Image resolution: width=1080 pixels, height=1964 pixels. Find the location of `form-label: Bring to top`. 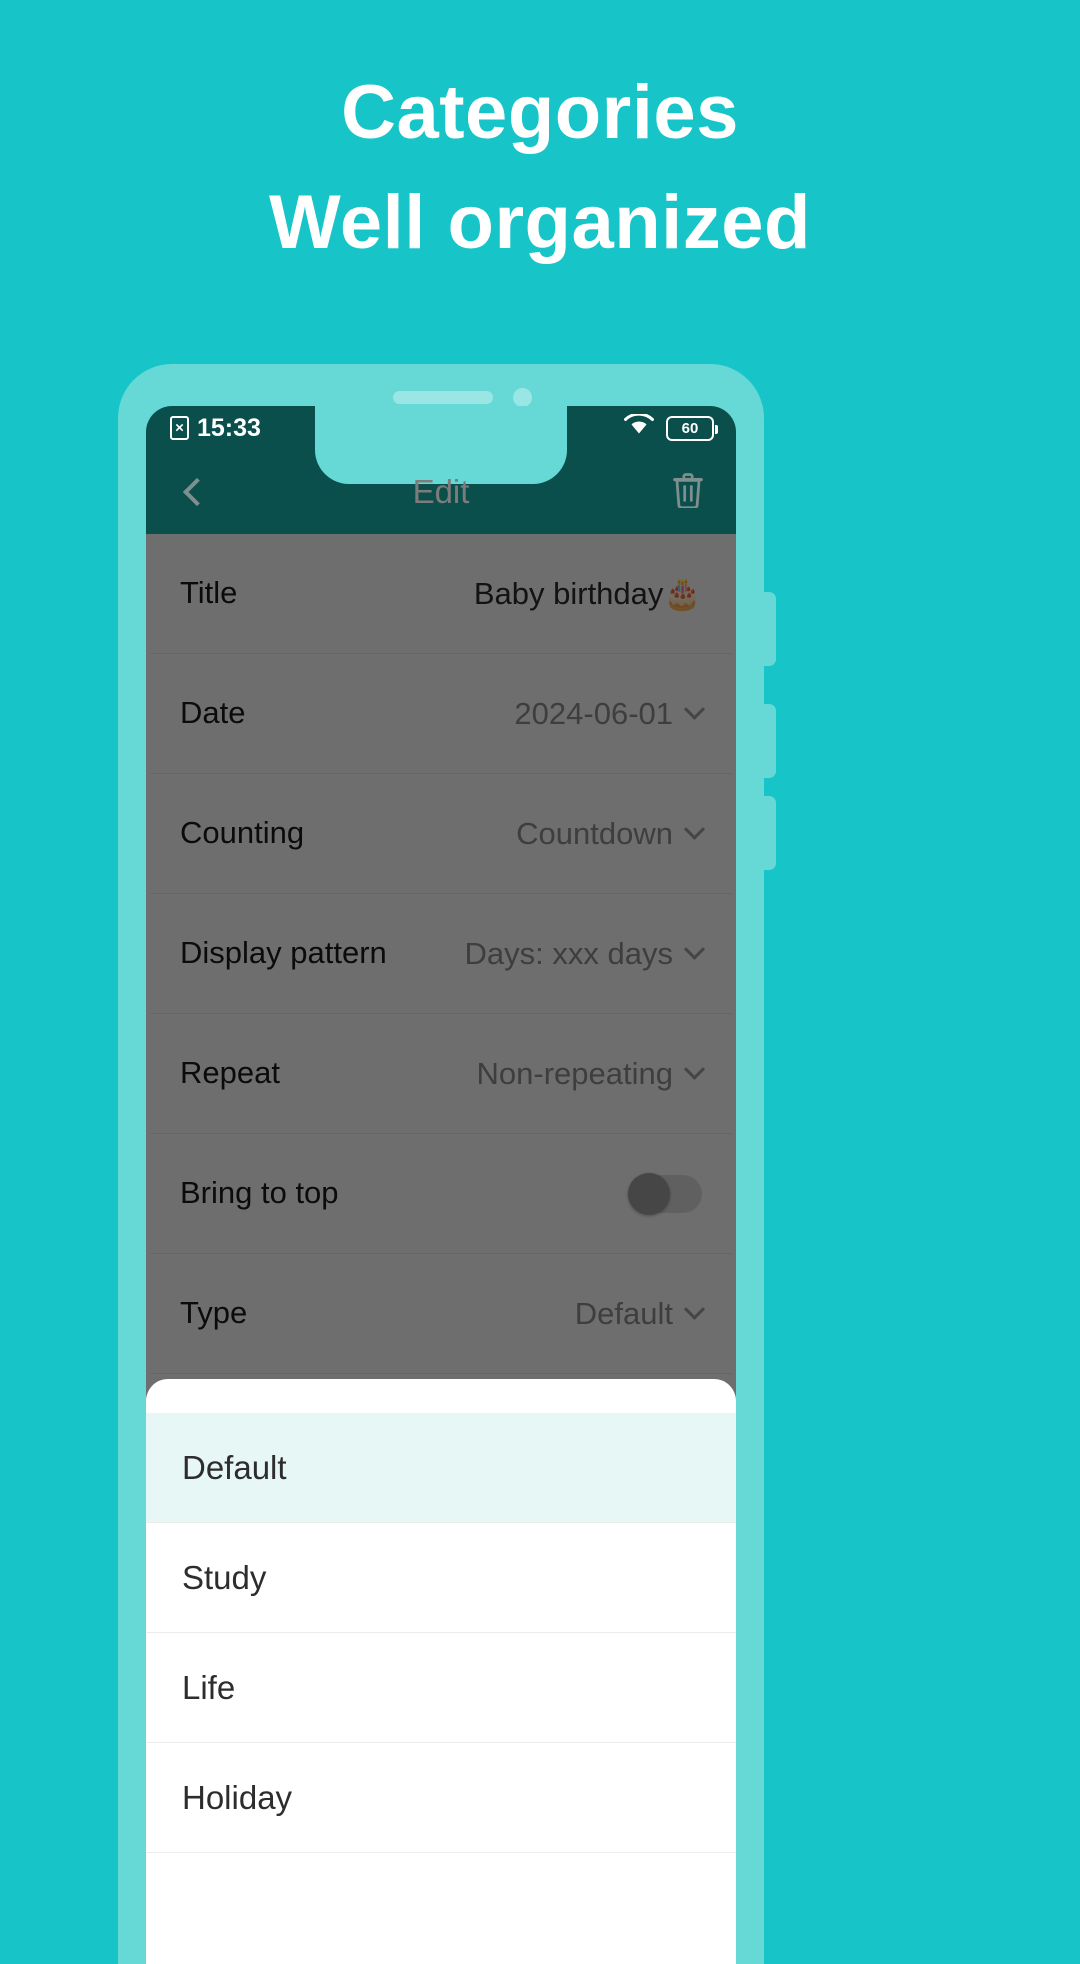

form-label: Bring to top is located at coordinates (259, 1193).